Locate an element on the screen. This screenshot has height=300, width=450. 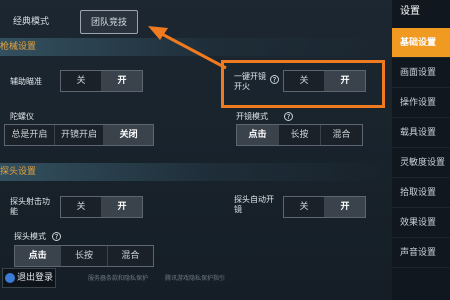
sidebar-item-vehicle: 载具设置 is located at coordinates (421, 133).